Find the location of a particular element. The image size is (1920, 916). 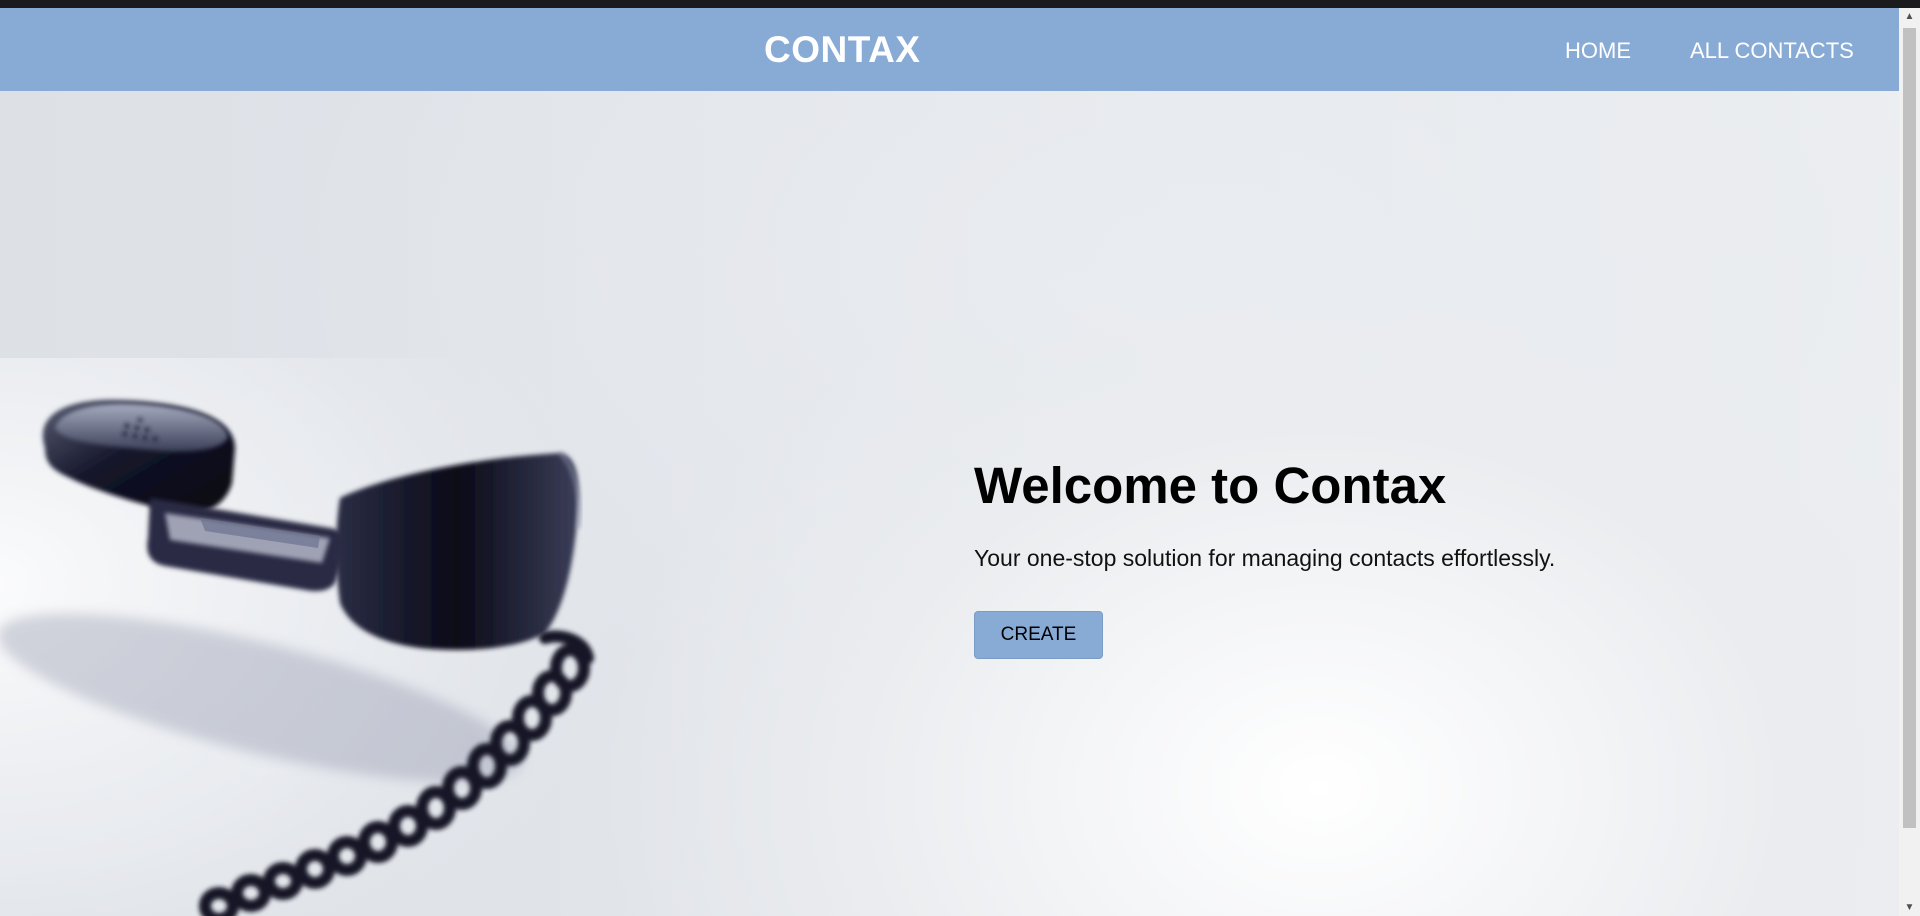

hero-title: Welcome to Contax is located at coordinates (1210, 485).